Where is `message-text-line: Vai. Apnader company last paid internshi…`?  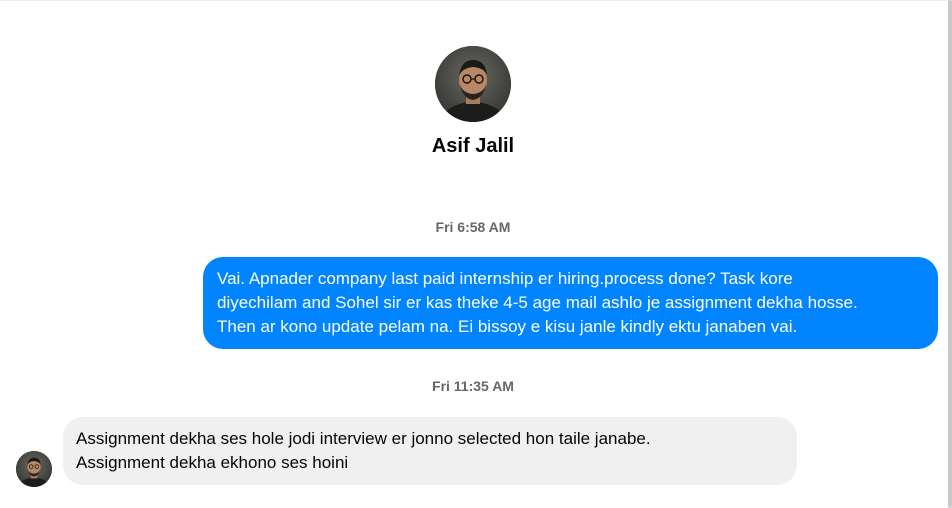 message-text-line: Vai. Apnader company last paid internshi… is located at coordinates (505, 278).